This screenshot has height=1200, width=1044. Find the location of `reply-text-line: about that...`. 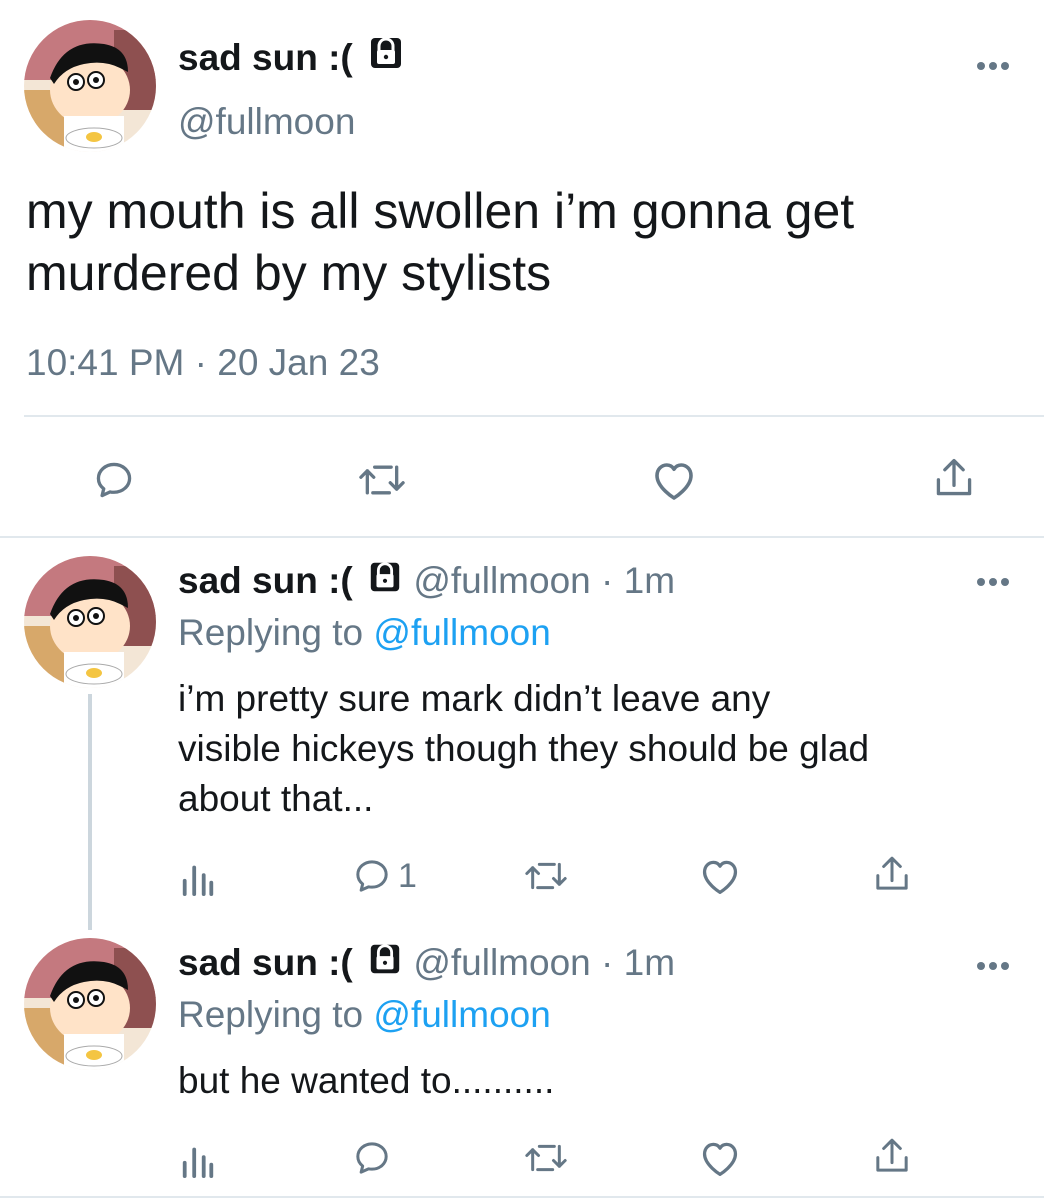

reply-text-line: about that... is located at coordinates (276, 798).